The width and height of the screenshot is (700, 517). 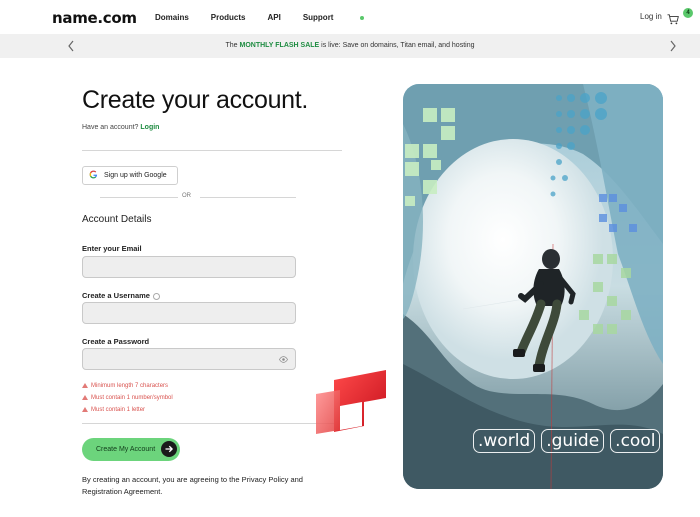 I want to click on promo-next-button, so click(x=673, y=46).